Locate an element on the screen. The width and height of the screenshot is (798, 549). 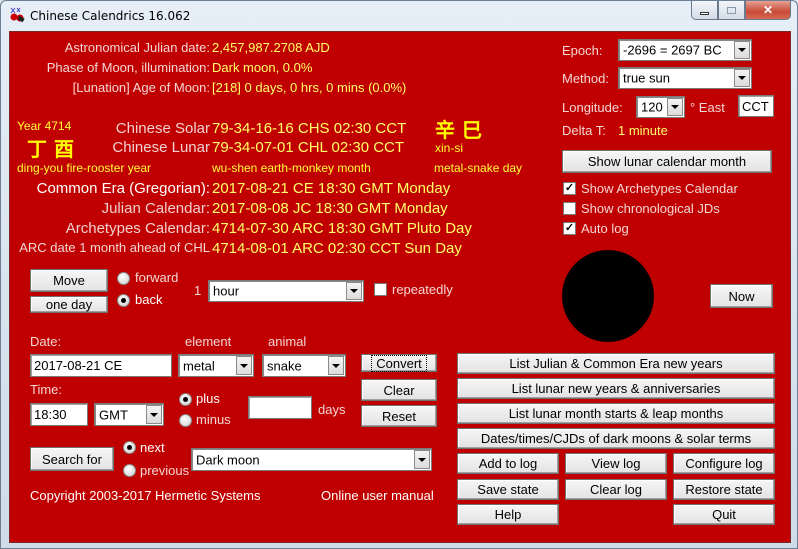
year-characters: 丁 酉 is located at coordinates (50, 149).